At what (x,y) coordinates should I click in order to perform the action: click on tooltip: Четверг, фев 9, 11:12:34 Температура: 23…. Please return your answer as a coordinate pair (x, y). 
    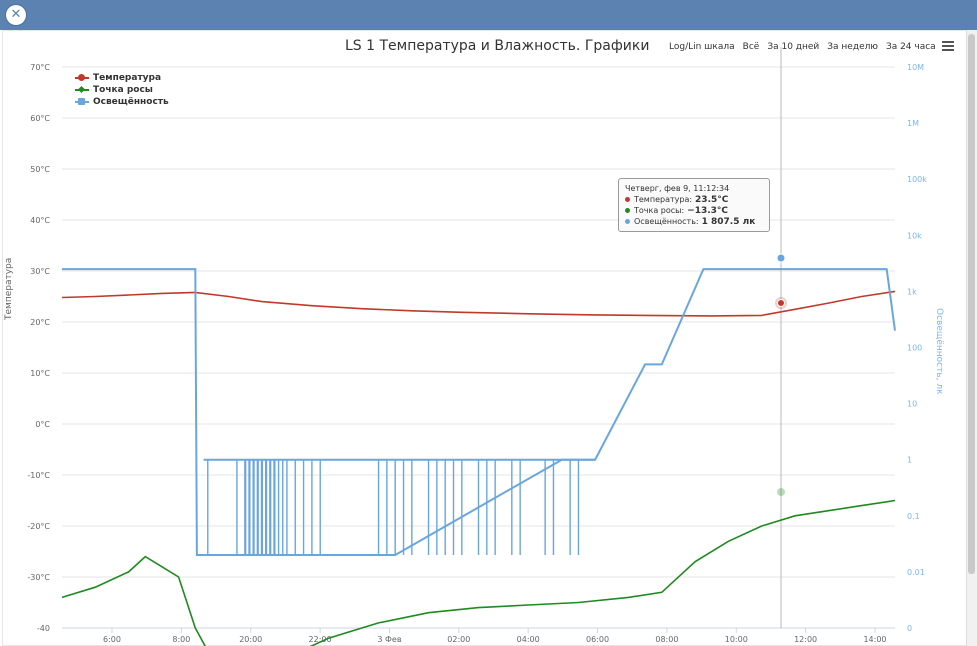
    Looking at the image, I should click on (694, 205).